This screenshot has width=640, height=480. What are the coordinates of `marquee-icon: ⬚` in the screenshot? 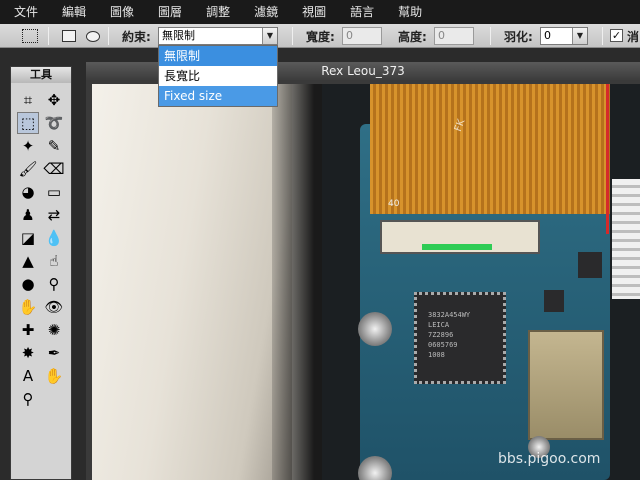 It's located at (28, 123).